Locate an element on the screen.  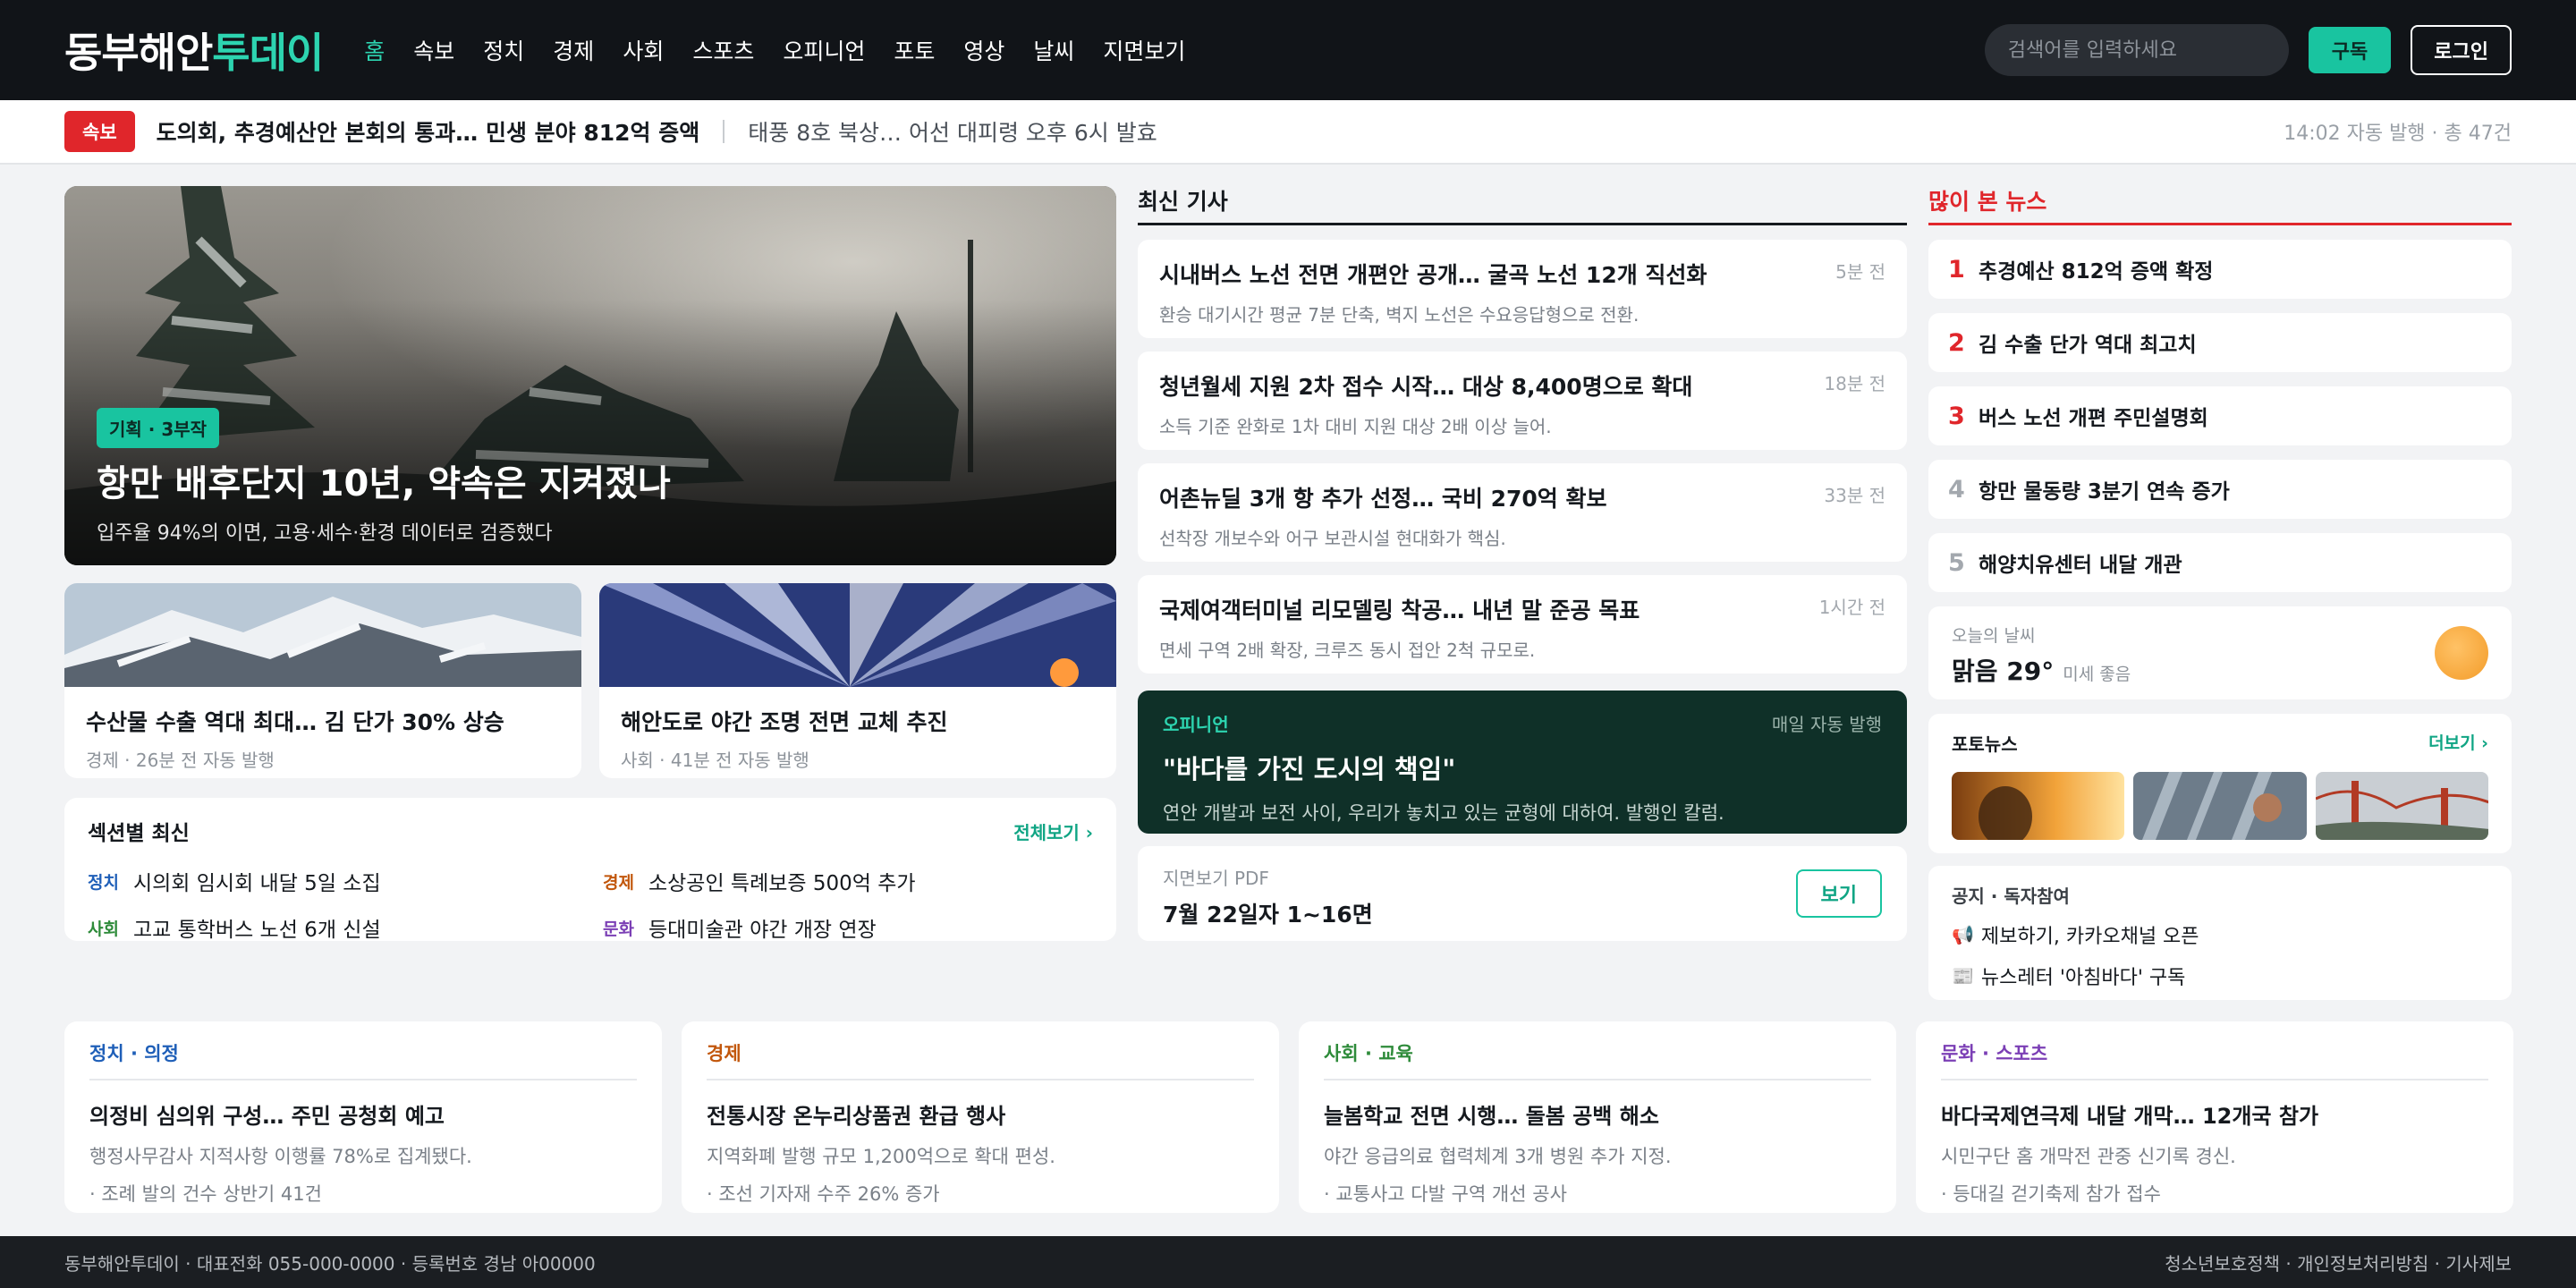
breaking-secondary: 태풍 8호 북상… 어선 대피령 오후 6시 발효 is located at coordinates (952, 131).